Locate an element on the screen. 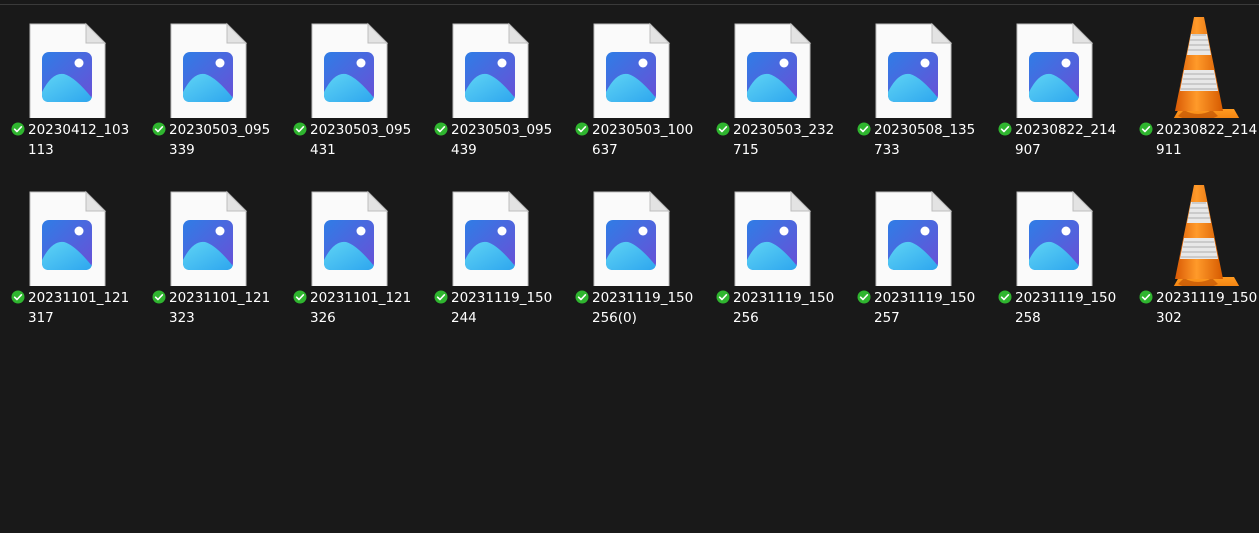  file-item: 20231119_150302 is located at coordinates (1193, 252).